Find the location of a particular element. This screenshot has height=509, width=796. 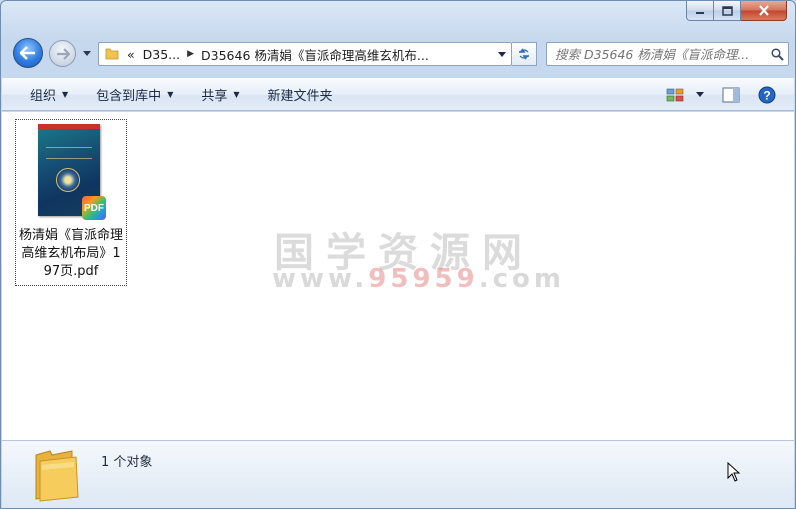

maximize-button is located at coordinates (727, 11).